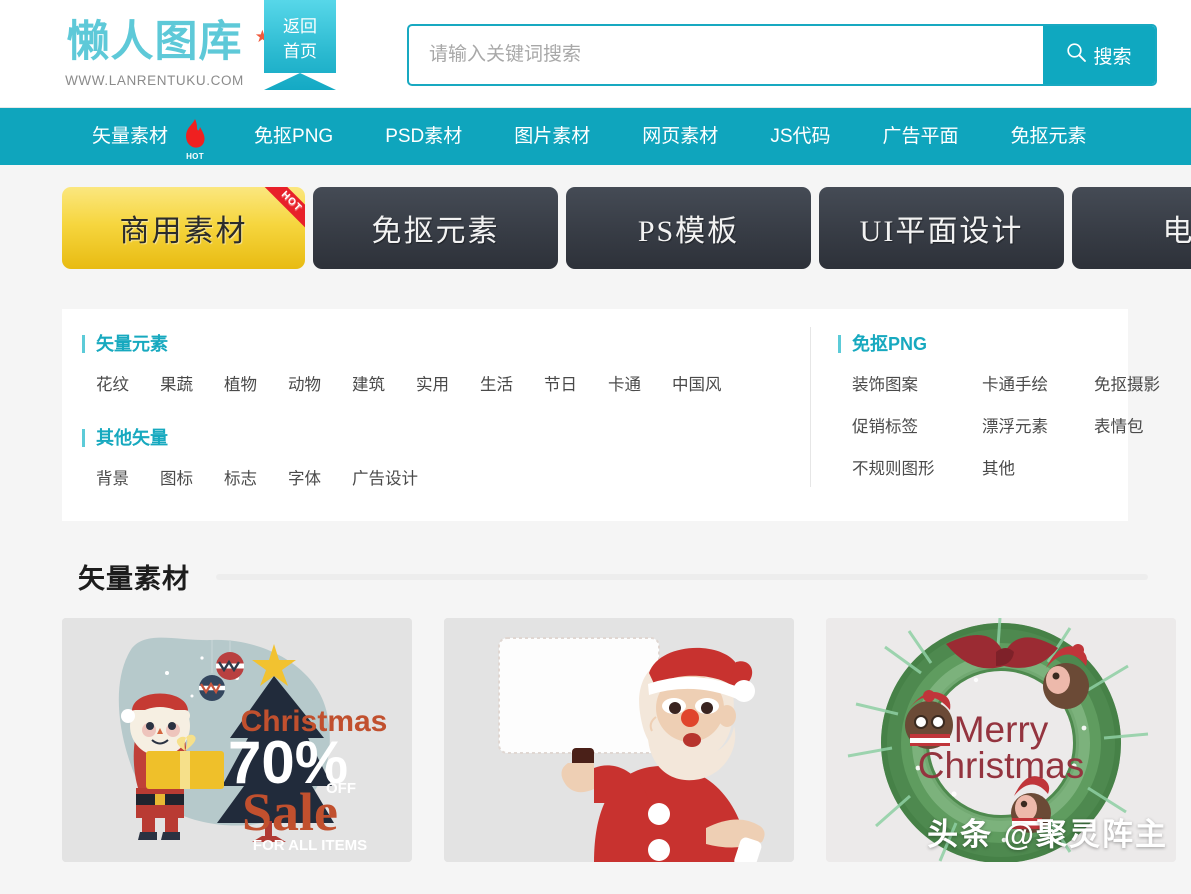 Image resolution: width=1191 pixels, height=894 pixels. I want to click on tab-ps-template: PS模板, so click(688, 228).